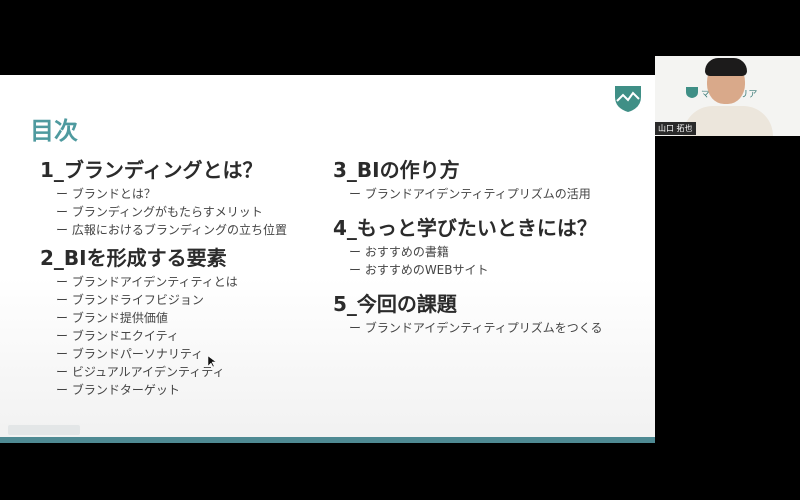  Describe the element at coordinates (419, 270) in the screenshot. I see `toc-item: ー おすすめのWEBサイト` at that location.